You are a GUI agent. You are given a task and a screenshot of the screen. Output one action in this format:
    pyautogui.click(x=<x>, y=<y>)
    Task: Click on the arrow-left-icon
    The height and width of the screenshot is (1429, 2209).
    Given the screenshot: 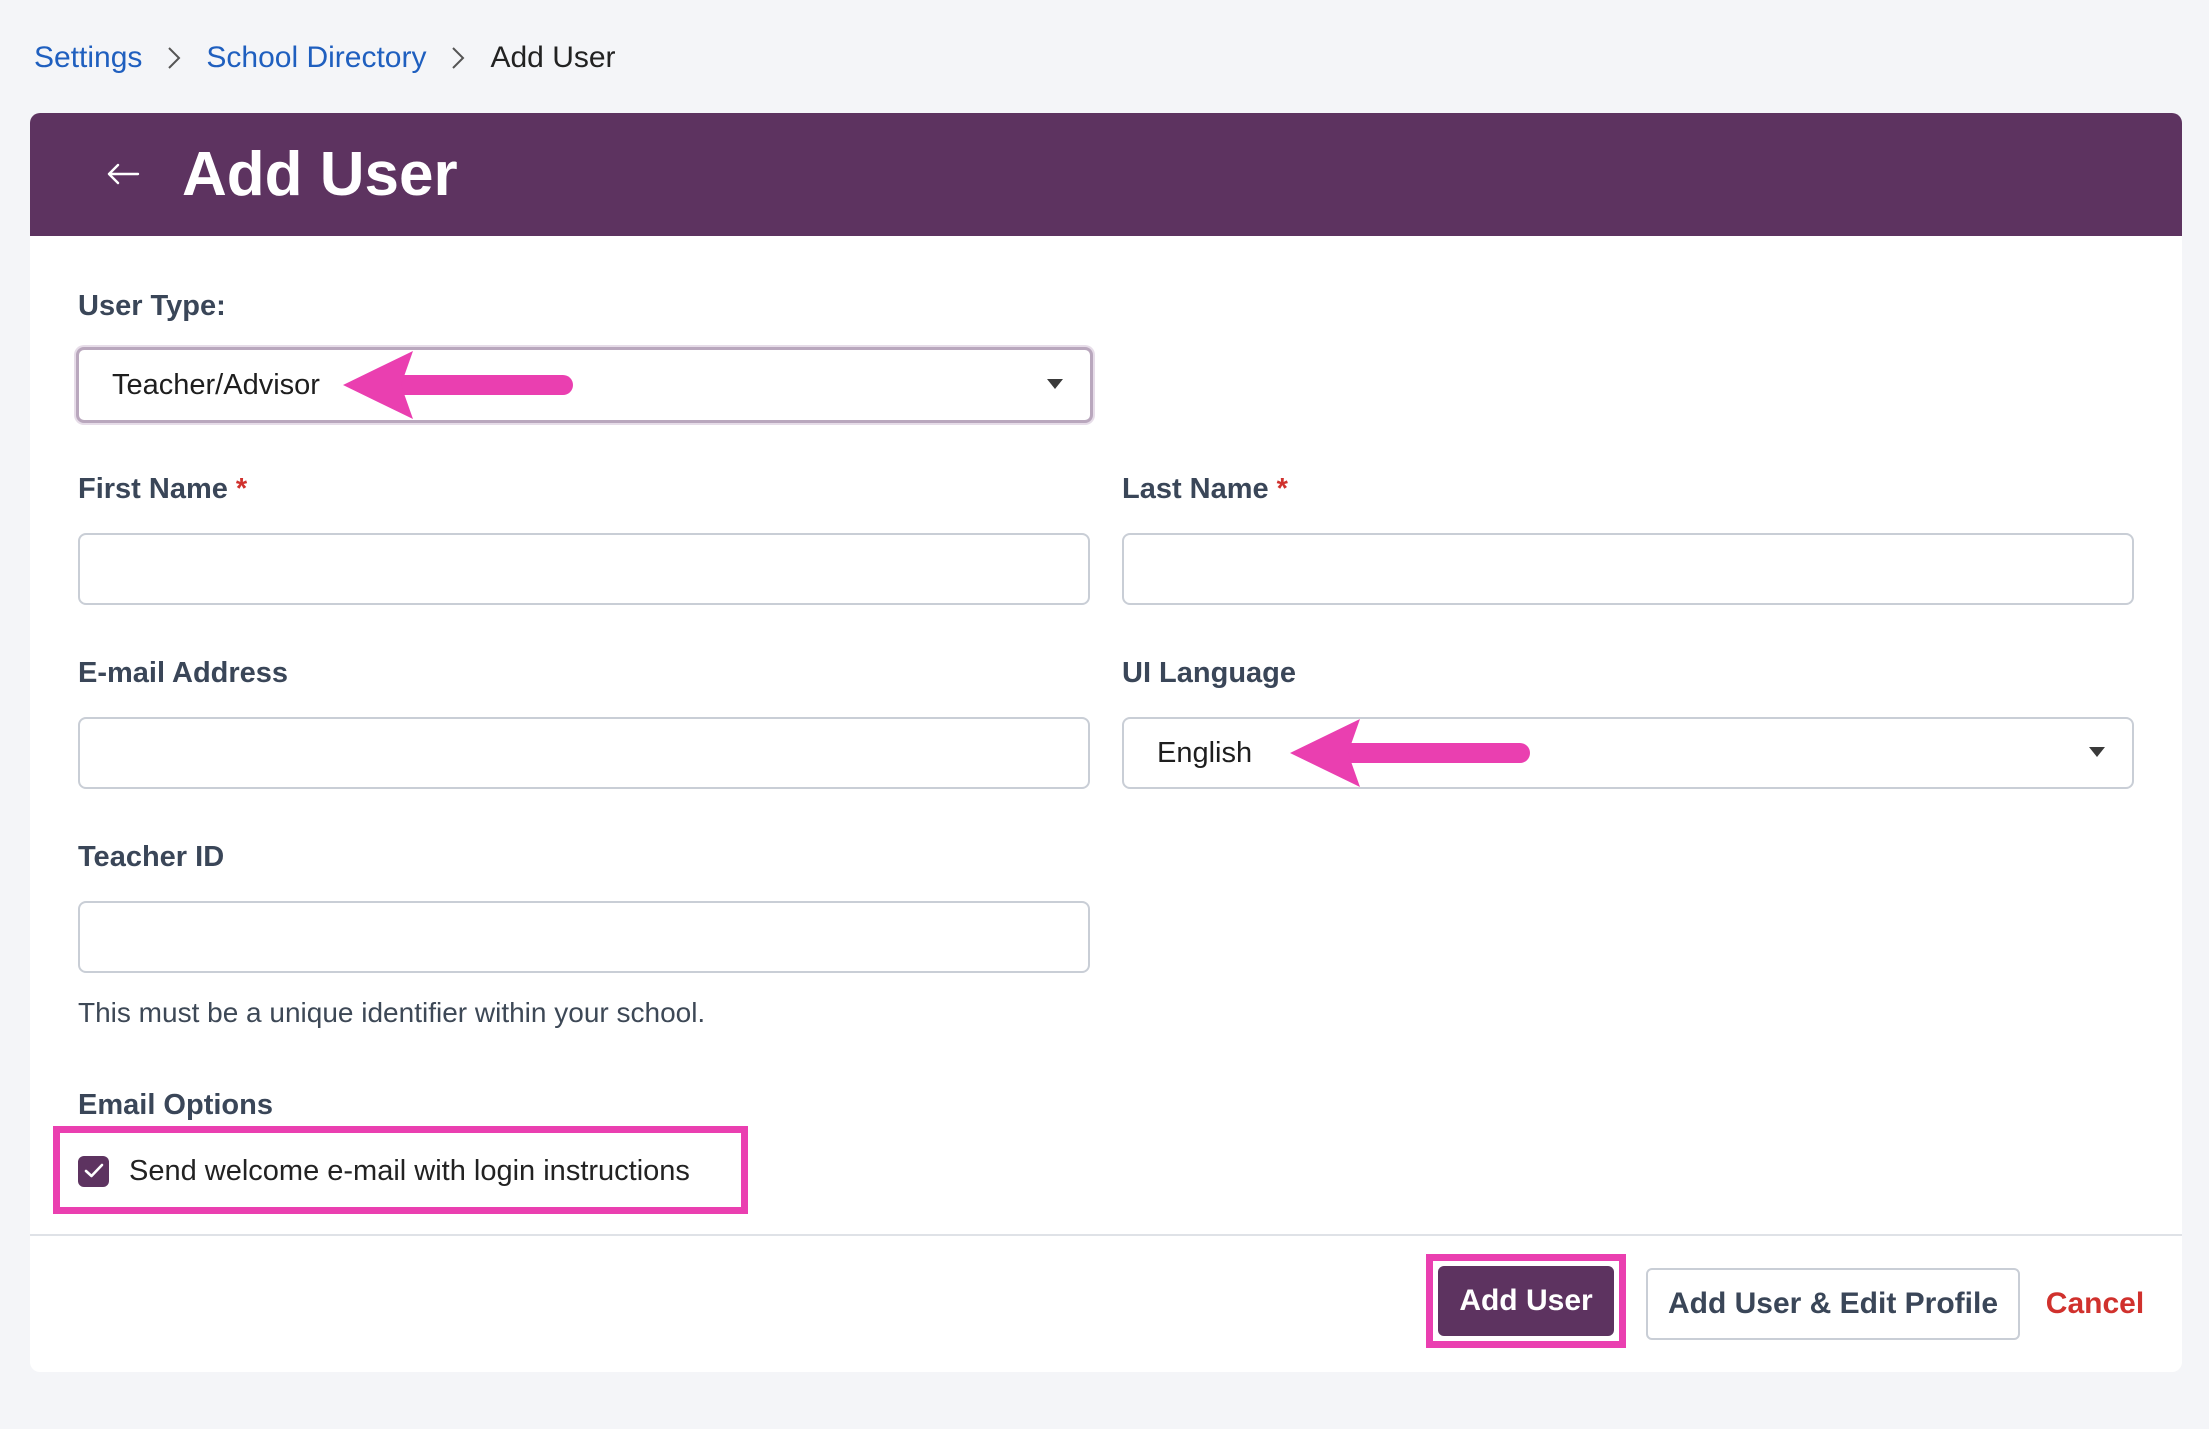 What is the action you would take?
    pyautogui.click(x=123, y=174)
    